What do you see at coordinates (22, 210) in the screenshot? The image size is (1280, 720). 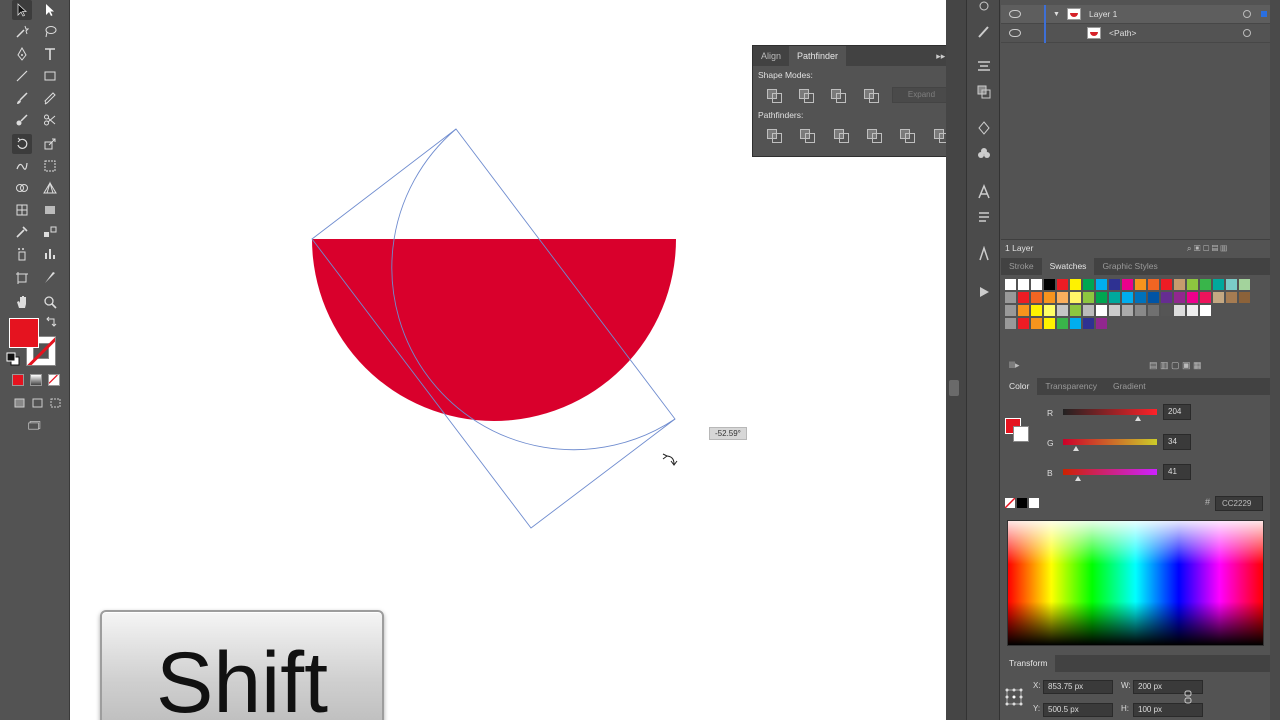 I see `mesh-tool-icon` at bounding box center [22, 210].